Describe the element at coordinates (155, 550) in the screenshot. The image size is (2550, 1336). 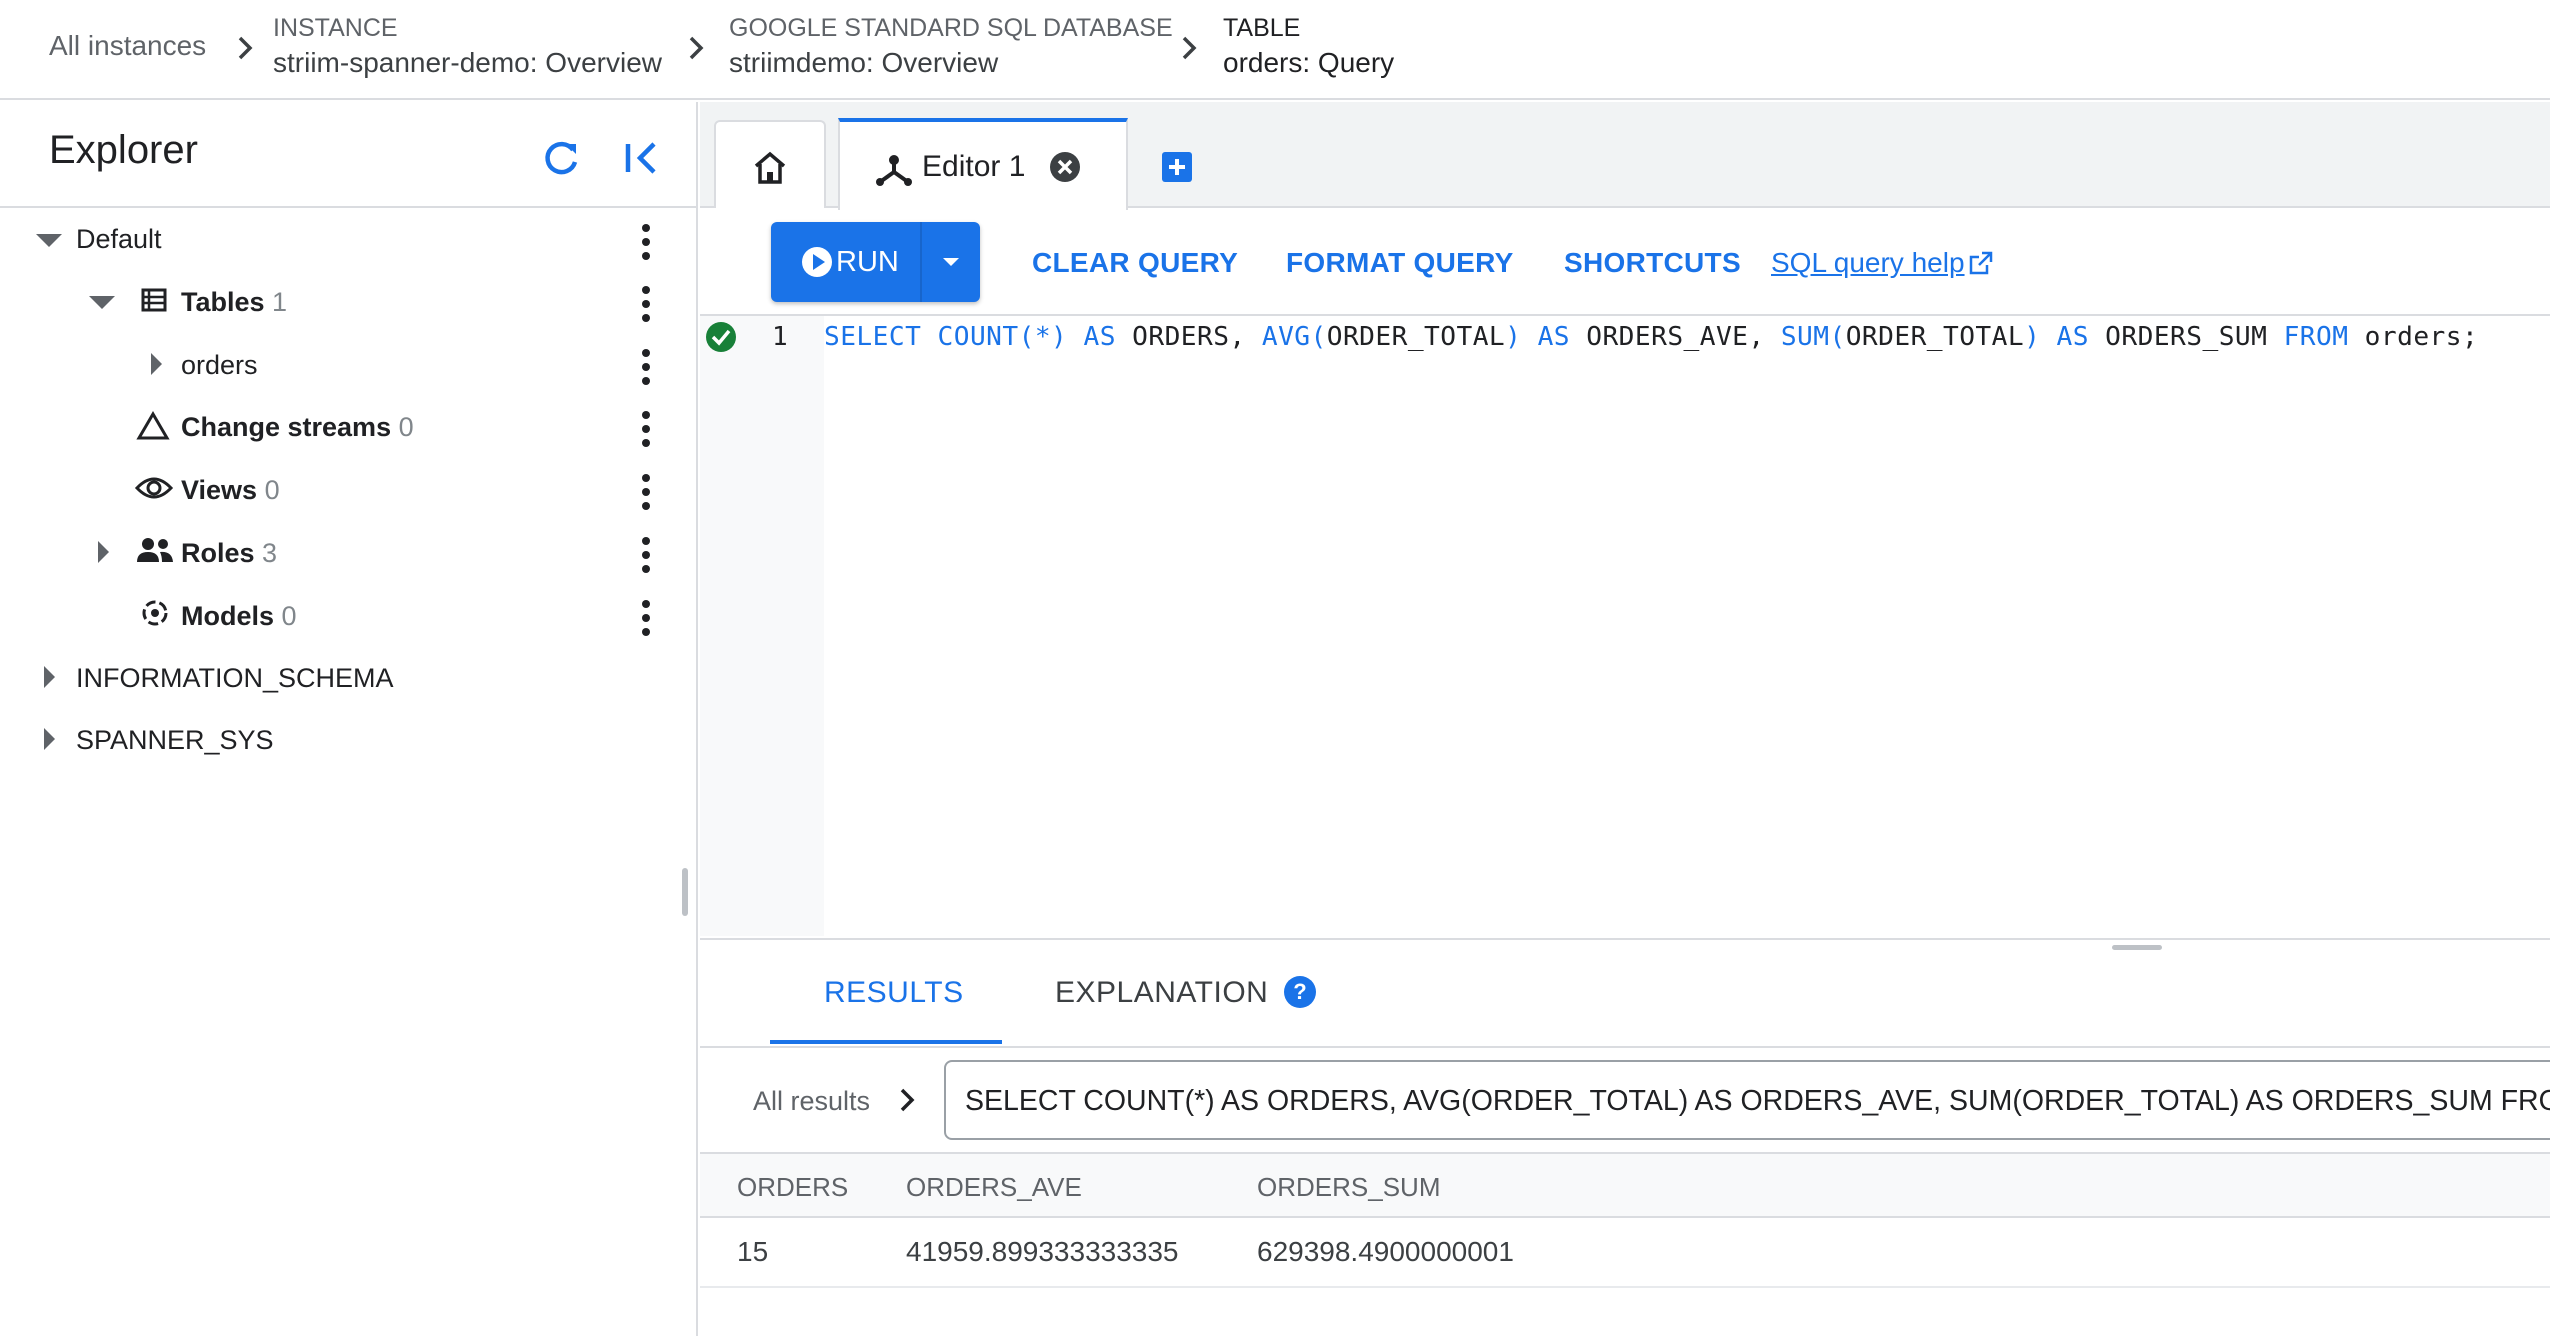
I see `people-icon` at that location.